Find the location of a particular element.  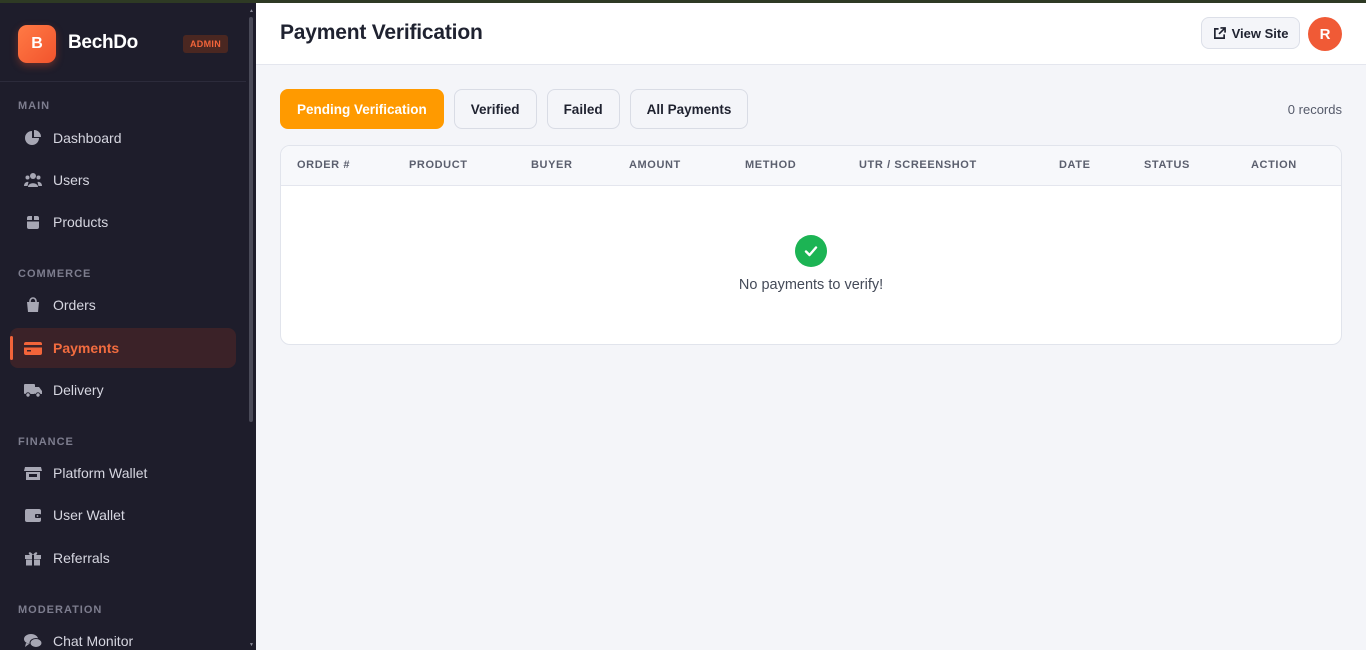

chat-icon is located at coordinates (33, 641).